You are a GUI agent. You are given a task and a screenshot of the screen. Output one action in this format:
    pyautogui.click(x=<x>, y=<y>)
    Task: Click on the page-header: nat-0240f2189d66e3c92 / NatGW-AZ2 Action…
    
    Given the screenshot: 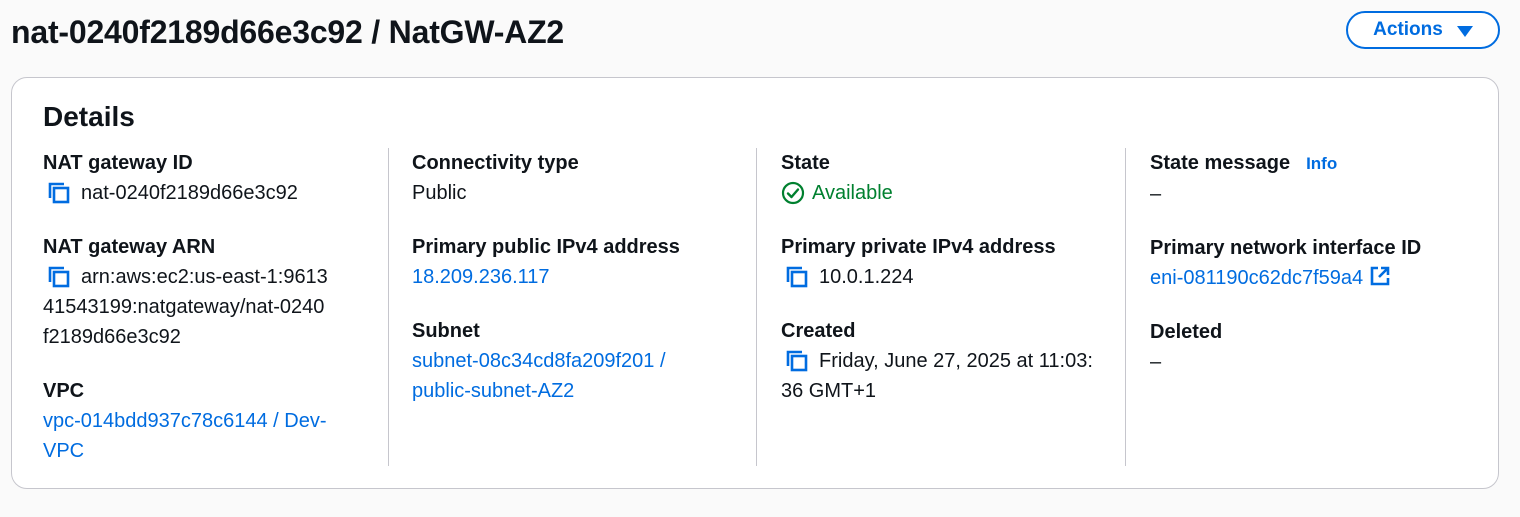 What is the action you would take?
    pyautogui.click(x=756, y=32)
    